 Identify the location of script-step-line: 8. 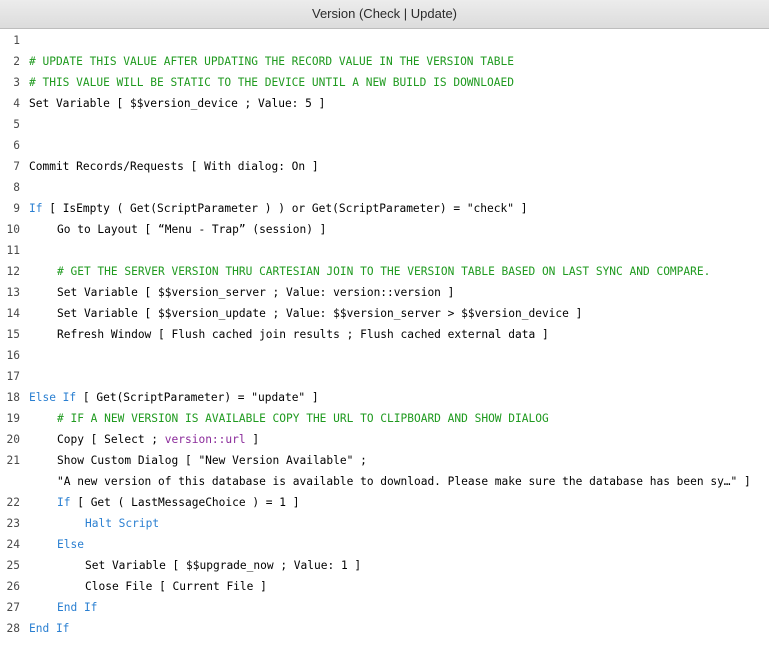
(384, 187).